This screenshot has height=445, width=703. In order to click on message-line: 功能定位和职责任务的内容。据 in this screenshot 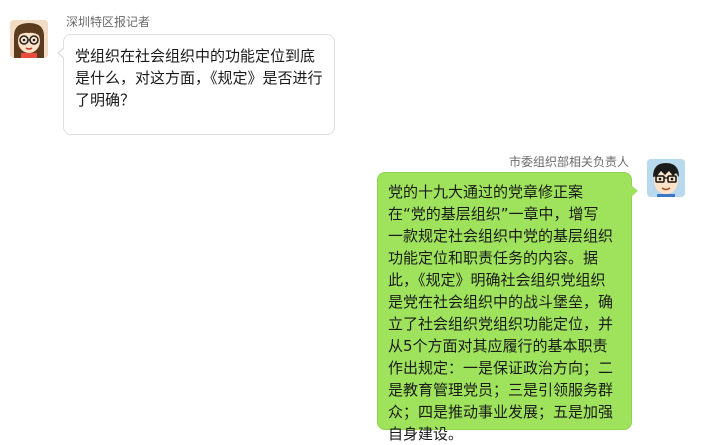, I will do `click(493, 258)`.